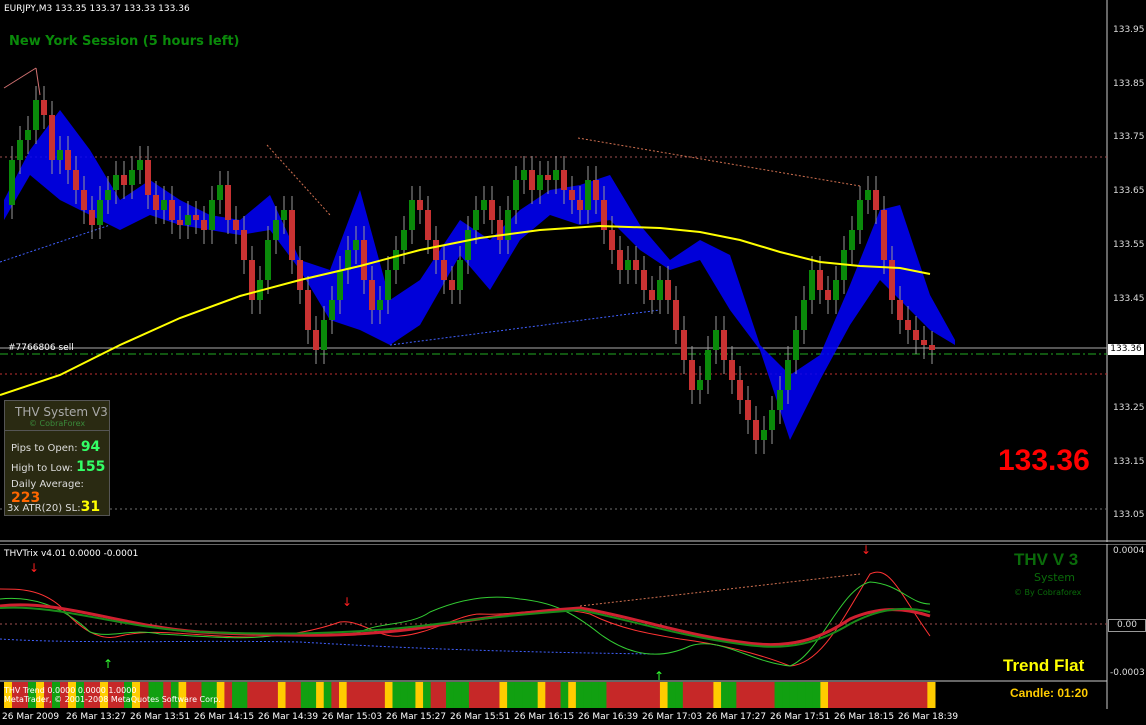 The image size is (1146, 725). What do you see at coordinates (608, 717) in the screenshot?
I see `time-tick: 26 Mar 16:39` at bounding box center [608, 717].